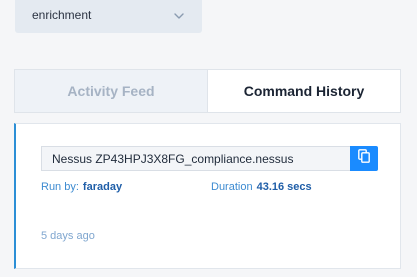  What do you see at coordinates (102, 187) in the screenshot?
I see `run-by-value: faraday` at bounding box center [102, 187].